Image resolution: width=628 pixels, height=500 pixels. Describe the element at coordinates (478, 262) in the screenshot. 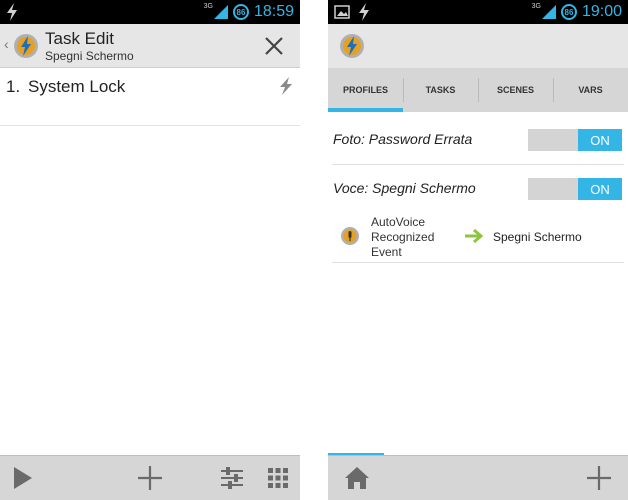

I see `divider` at that location.